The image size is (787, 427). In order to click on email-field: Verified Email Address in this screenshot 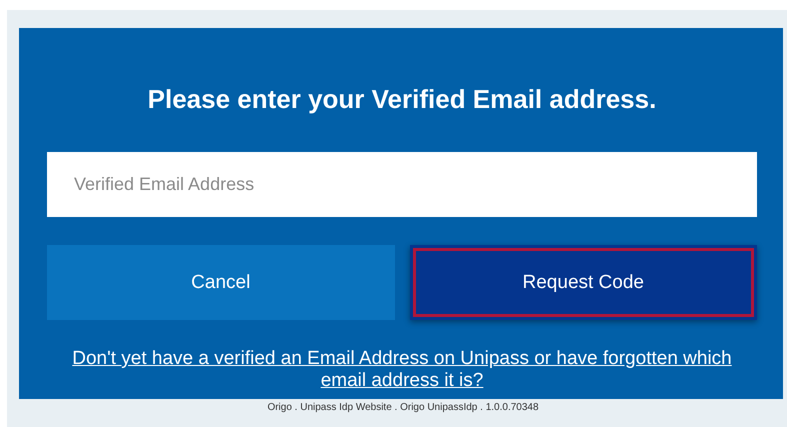, I will do `click(402, 184)`.